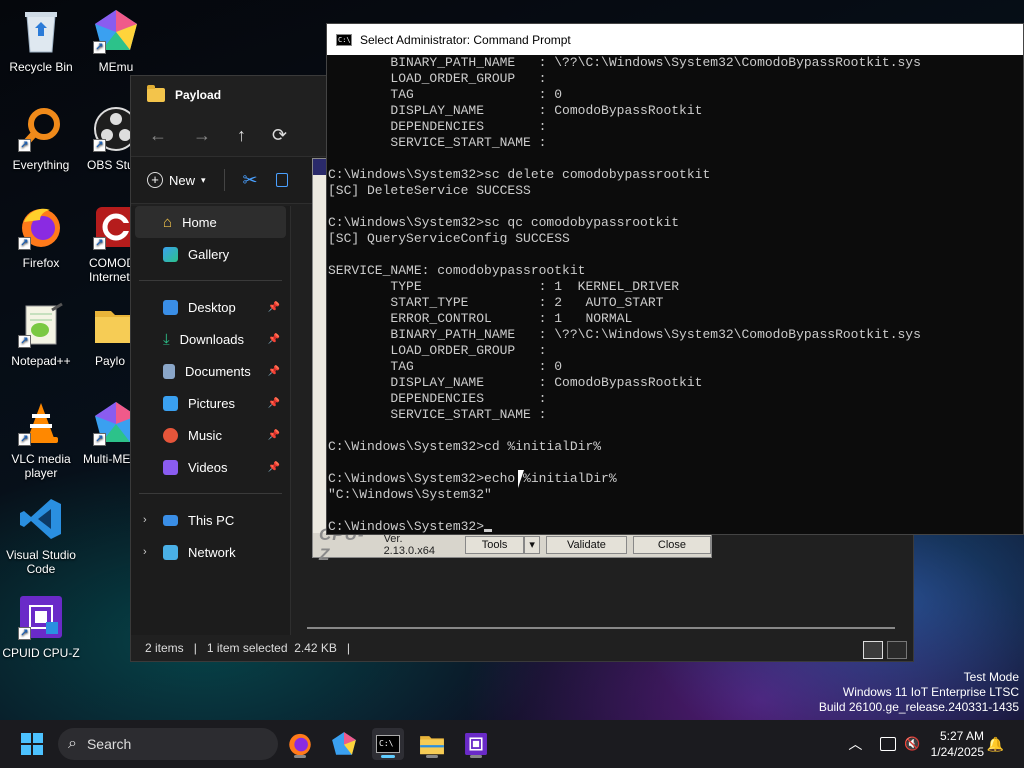 Image resolution: width=1024 pixels, height=768 pixels. I want to click on desktop-icon-firefox: ↗ Firefox, so click(41, 237).